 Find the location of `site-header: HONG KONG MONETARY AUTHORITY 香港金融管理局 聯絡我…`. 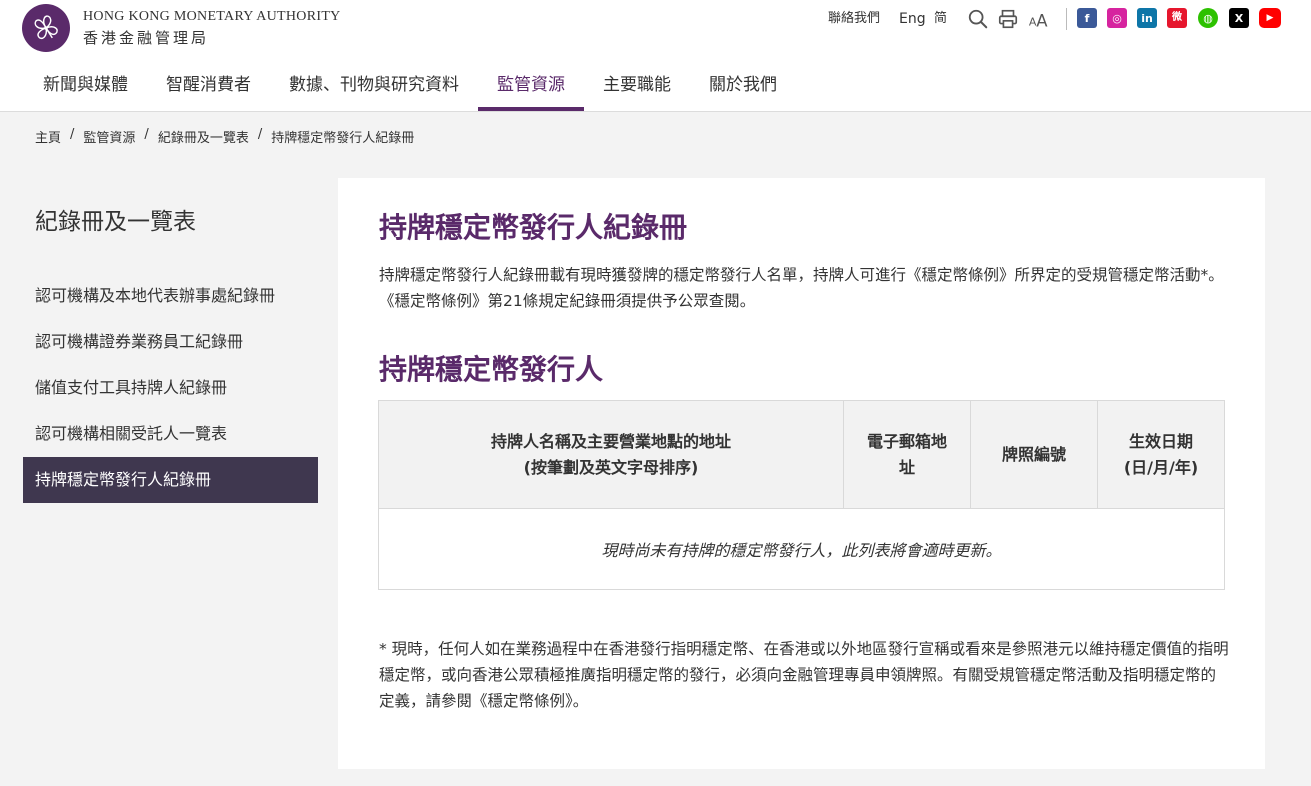

site-header: HONG KONG MONETARY AUTHORITY 香港金融管理局 聯絡我… is located at coordinates (655, 56).